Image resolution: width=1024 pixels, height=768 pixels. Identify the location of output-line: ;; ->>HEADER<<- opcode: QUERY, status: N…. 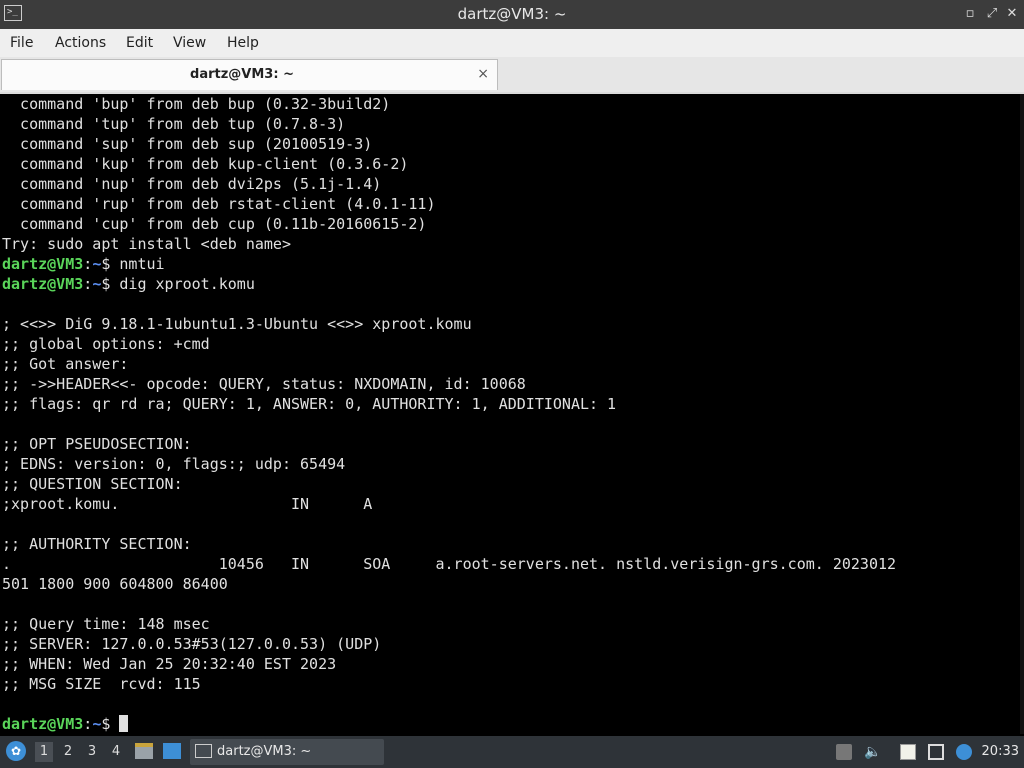
(264, 384).